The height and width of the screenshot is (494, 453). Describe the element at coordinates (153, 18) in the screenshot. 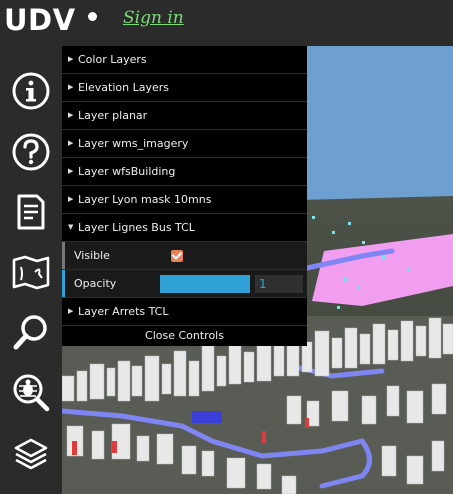

I see `sign-in-link: Sign in` at that location.